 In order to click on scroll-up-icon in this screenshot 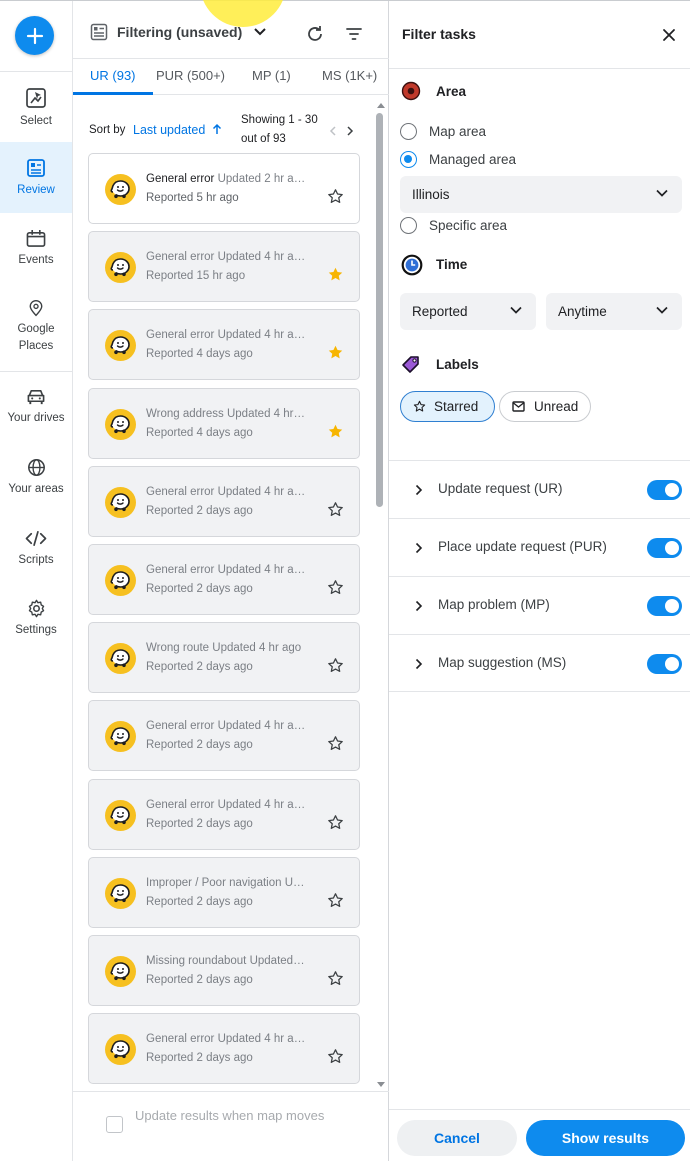, I will do `click(381, 105)`.